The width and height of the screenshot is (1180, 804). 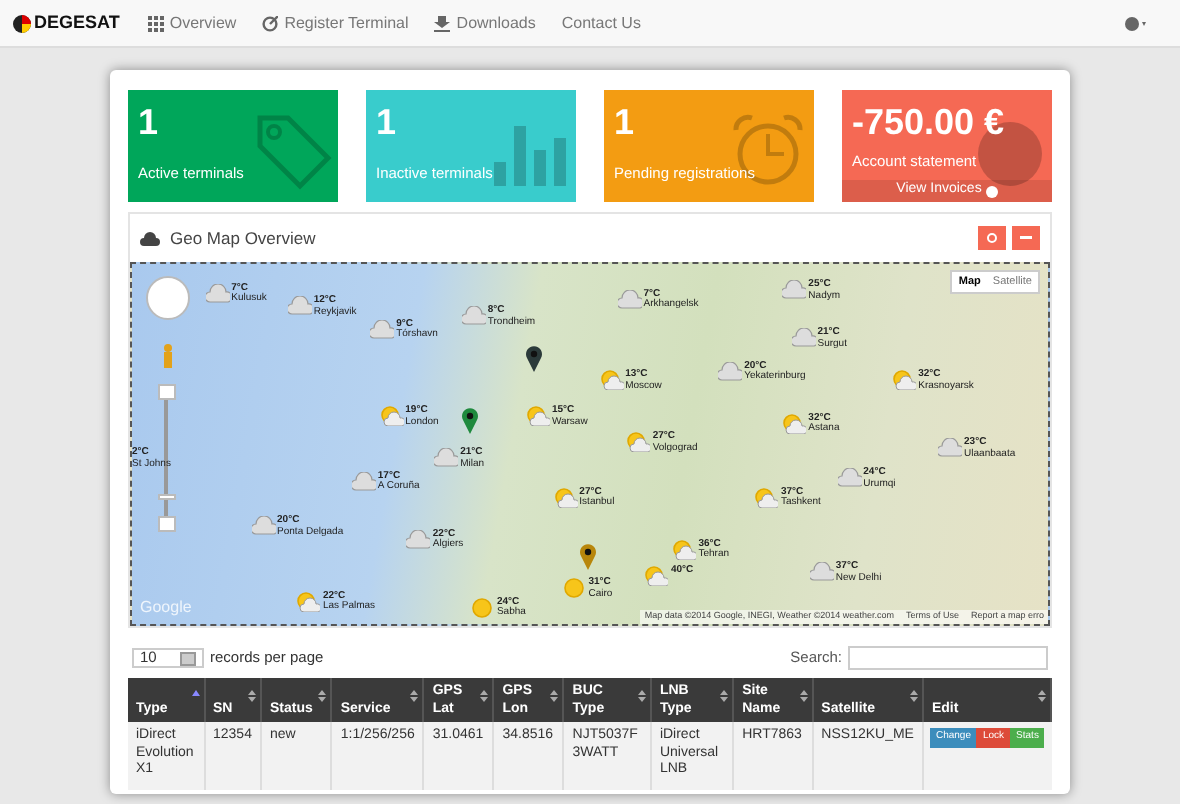 What do you see at coordinates (195, 696) in the screenshot?
I see `sort-ascending-icon` at bounding box center [195, 696].